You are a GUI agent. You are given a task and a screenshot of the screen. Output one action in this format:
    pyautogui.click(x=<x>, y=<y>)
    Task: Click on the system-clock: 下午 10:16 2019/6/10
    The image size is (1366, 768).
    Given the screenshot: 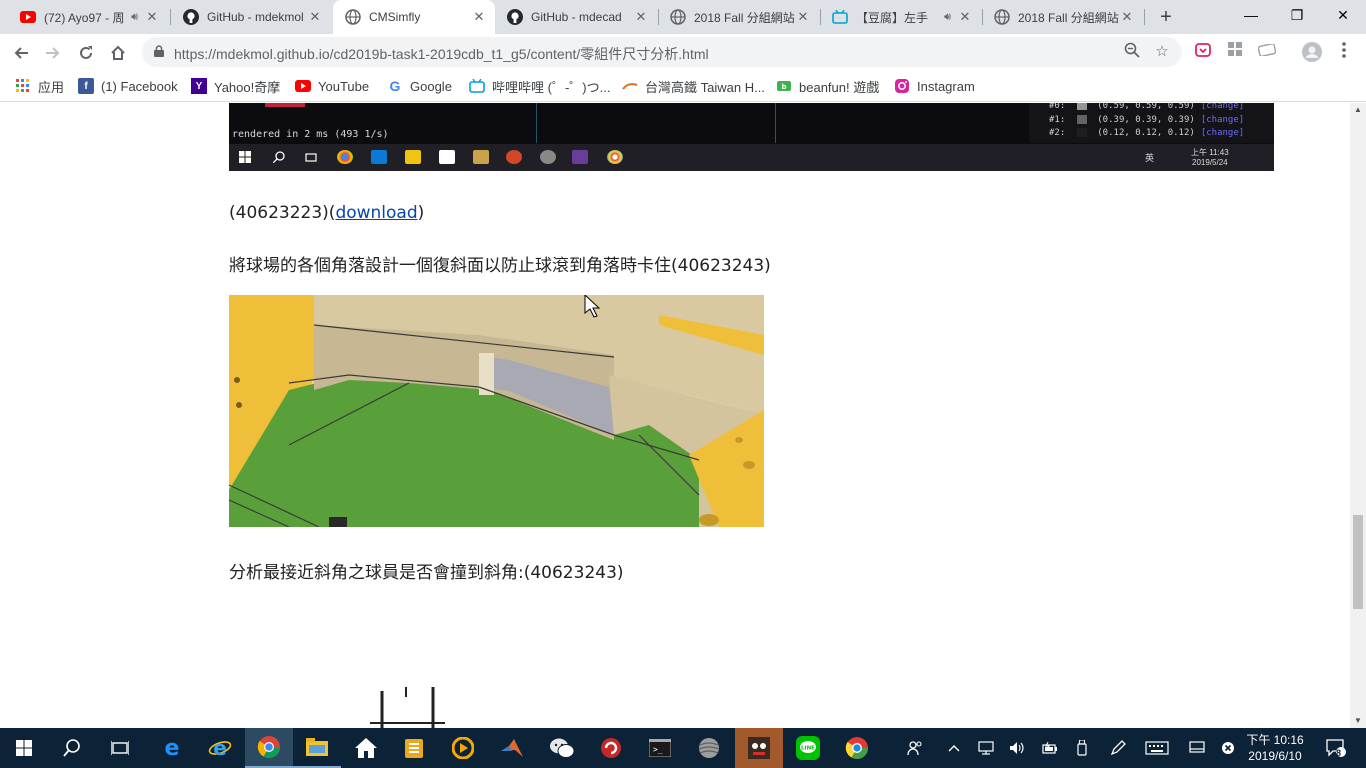 What is the action you would take?
    pyautogui.click(x=1275, y=748)
    